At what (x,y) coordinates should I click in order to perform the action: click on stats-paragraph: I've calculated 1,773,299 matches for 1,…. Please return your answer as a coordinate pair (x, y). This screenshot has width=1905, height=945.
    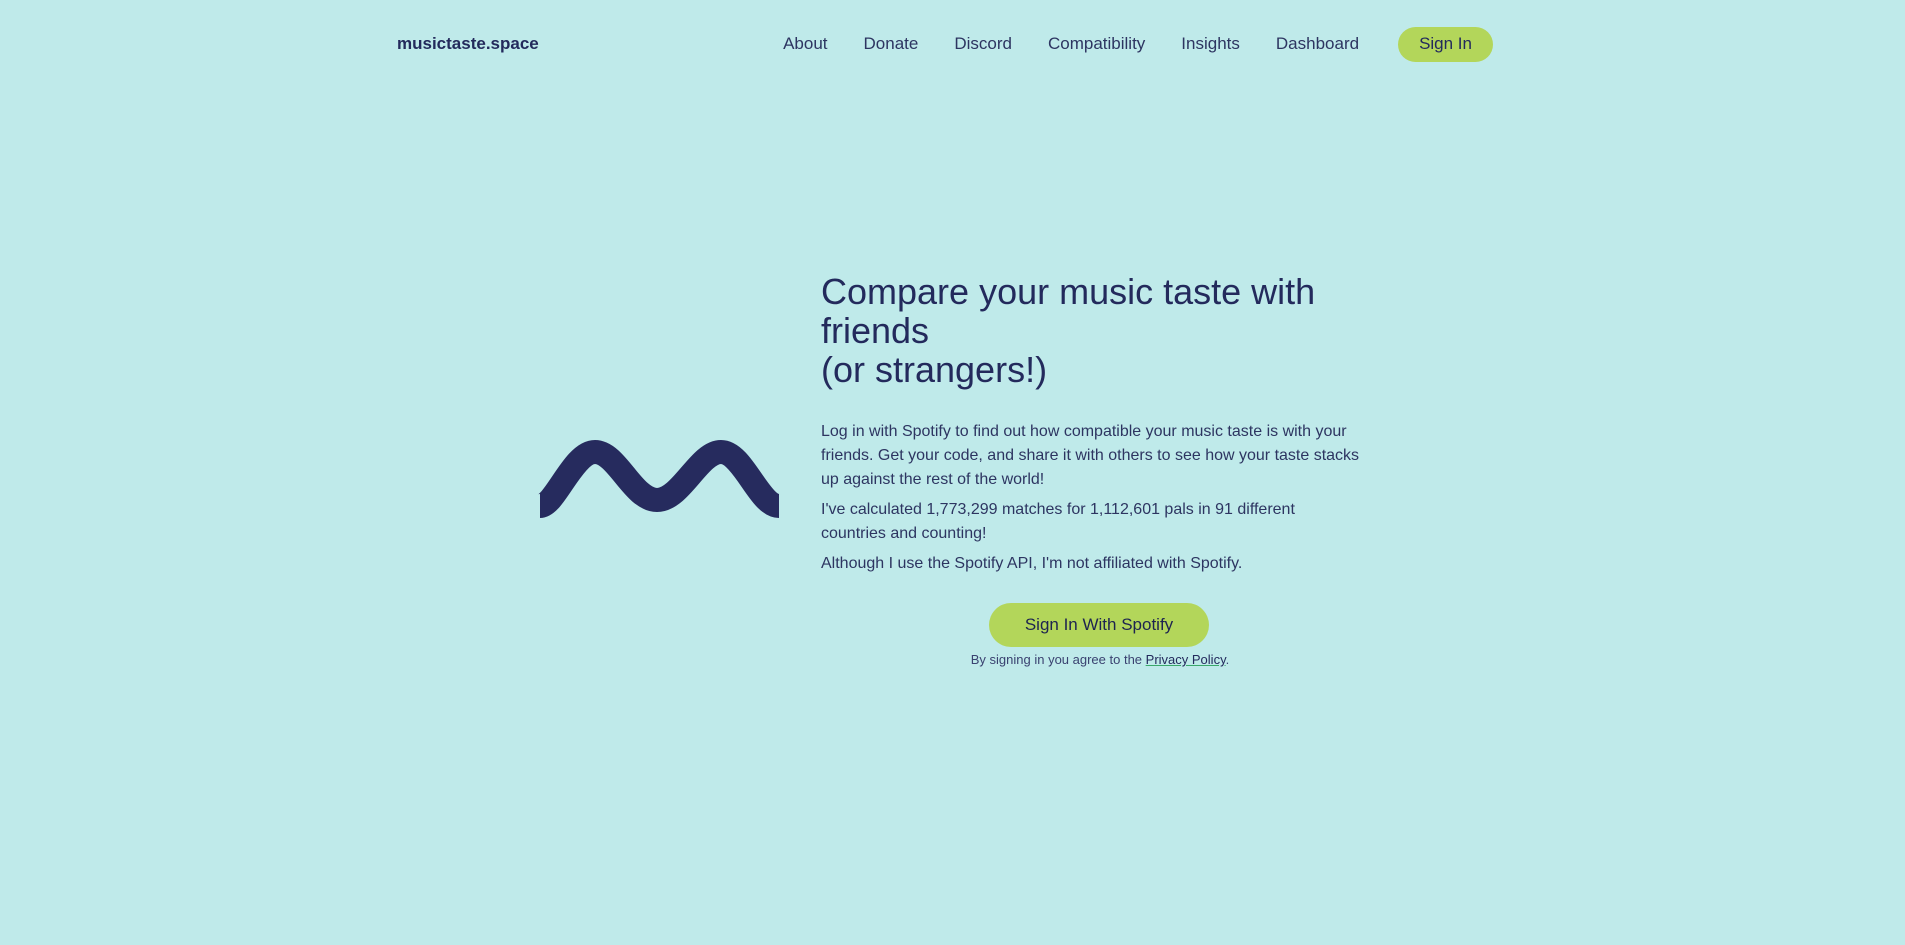
    Looking at the image, I should click on (1058, 521).